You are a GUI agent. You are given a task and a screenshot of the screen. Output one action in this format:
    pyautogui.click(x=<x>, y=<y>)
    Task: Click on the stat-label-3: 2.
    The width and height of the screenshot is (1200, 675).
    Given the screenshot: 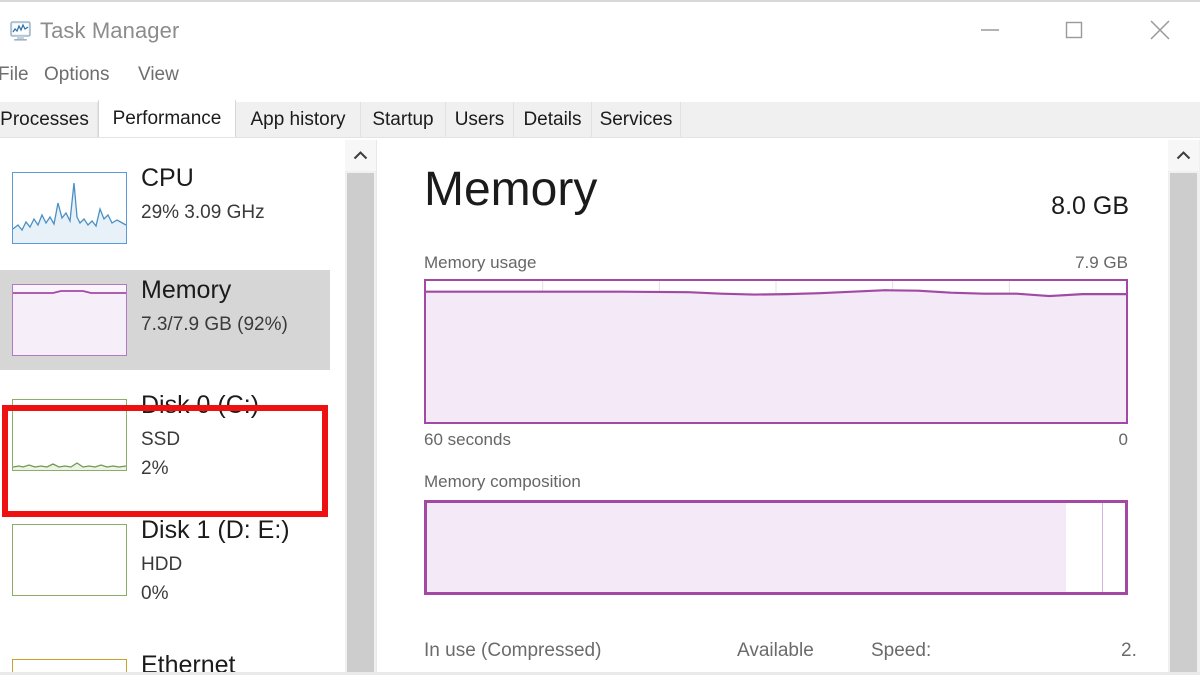 What is the action you would take?
    pyautogui.click(x=1129, y=650)
    